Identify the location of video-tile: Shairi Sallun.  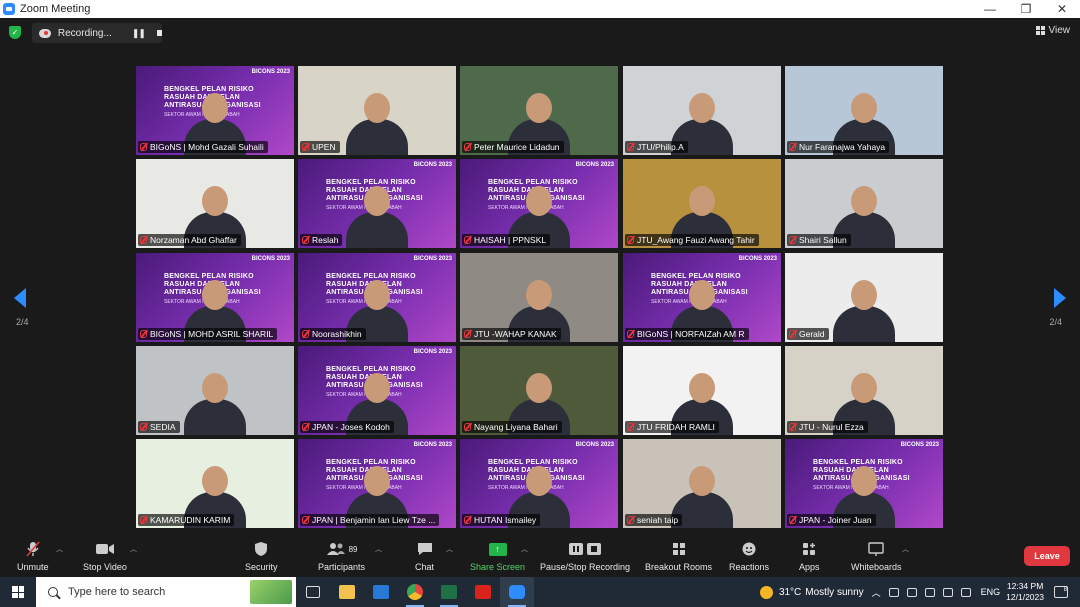
(864, 203).